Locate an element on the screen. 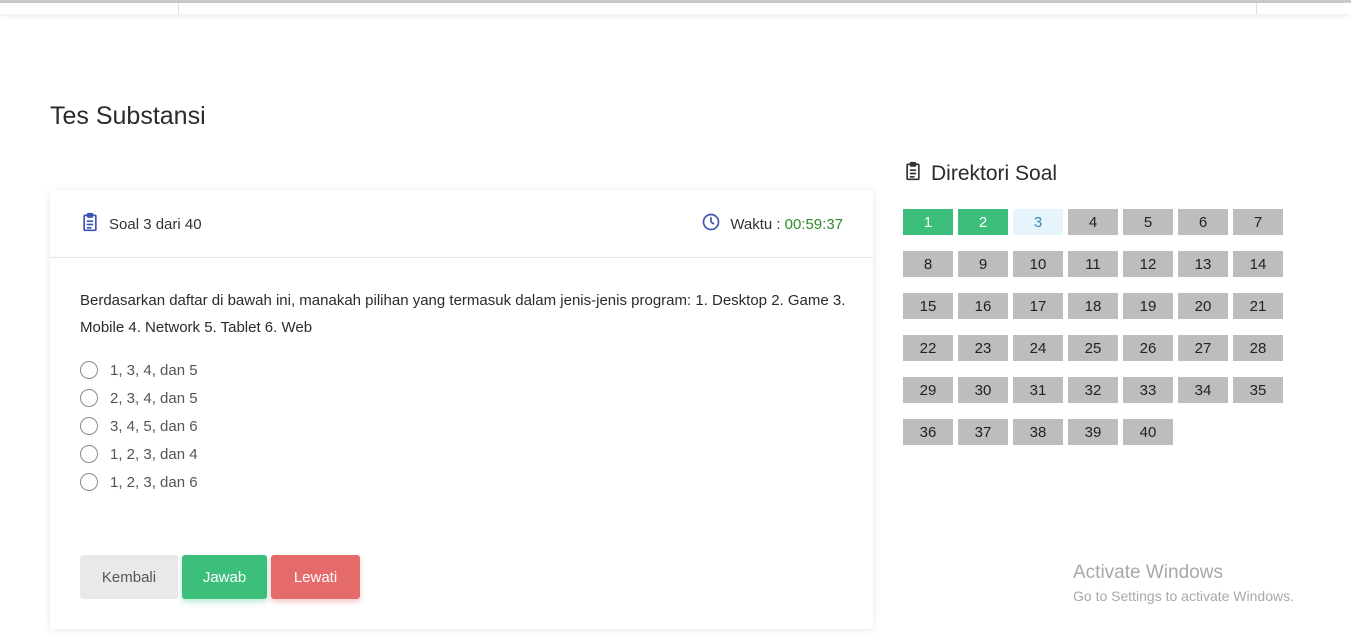 Image resolution: width=1351 pixels, height=637 pixels. question-number-button: 29 is located at coordinates (928, 390).